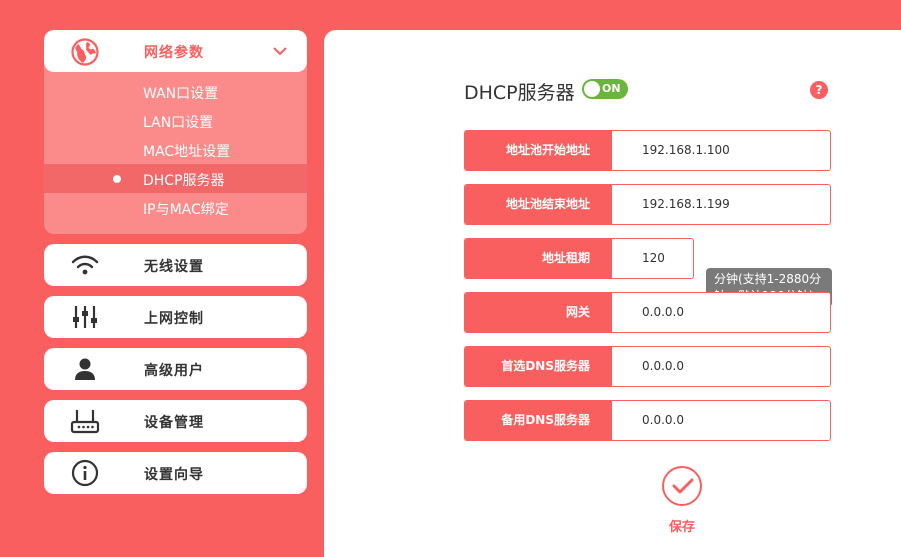 This screenshot has height=557, width=901. Describe the element at coordinates (538, 150) in the screenshot. I see `pool-start-label: 地址池开始地址` at that location.